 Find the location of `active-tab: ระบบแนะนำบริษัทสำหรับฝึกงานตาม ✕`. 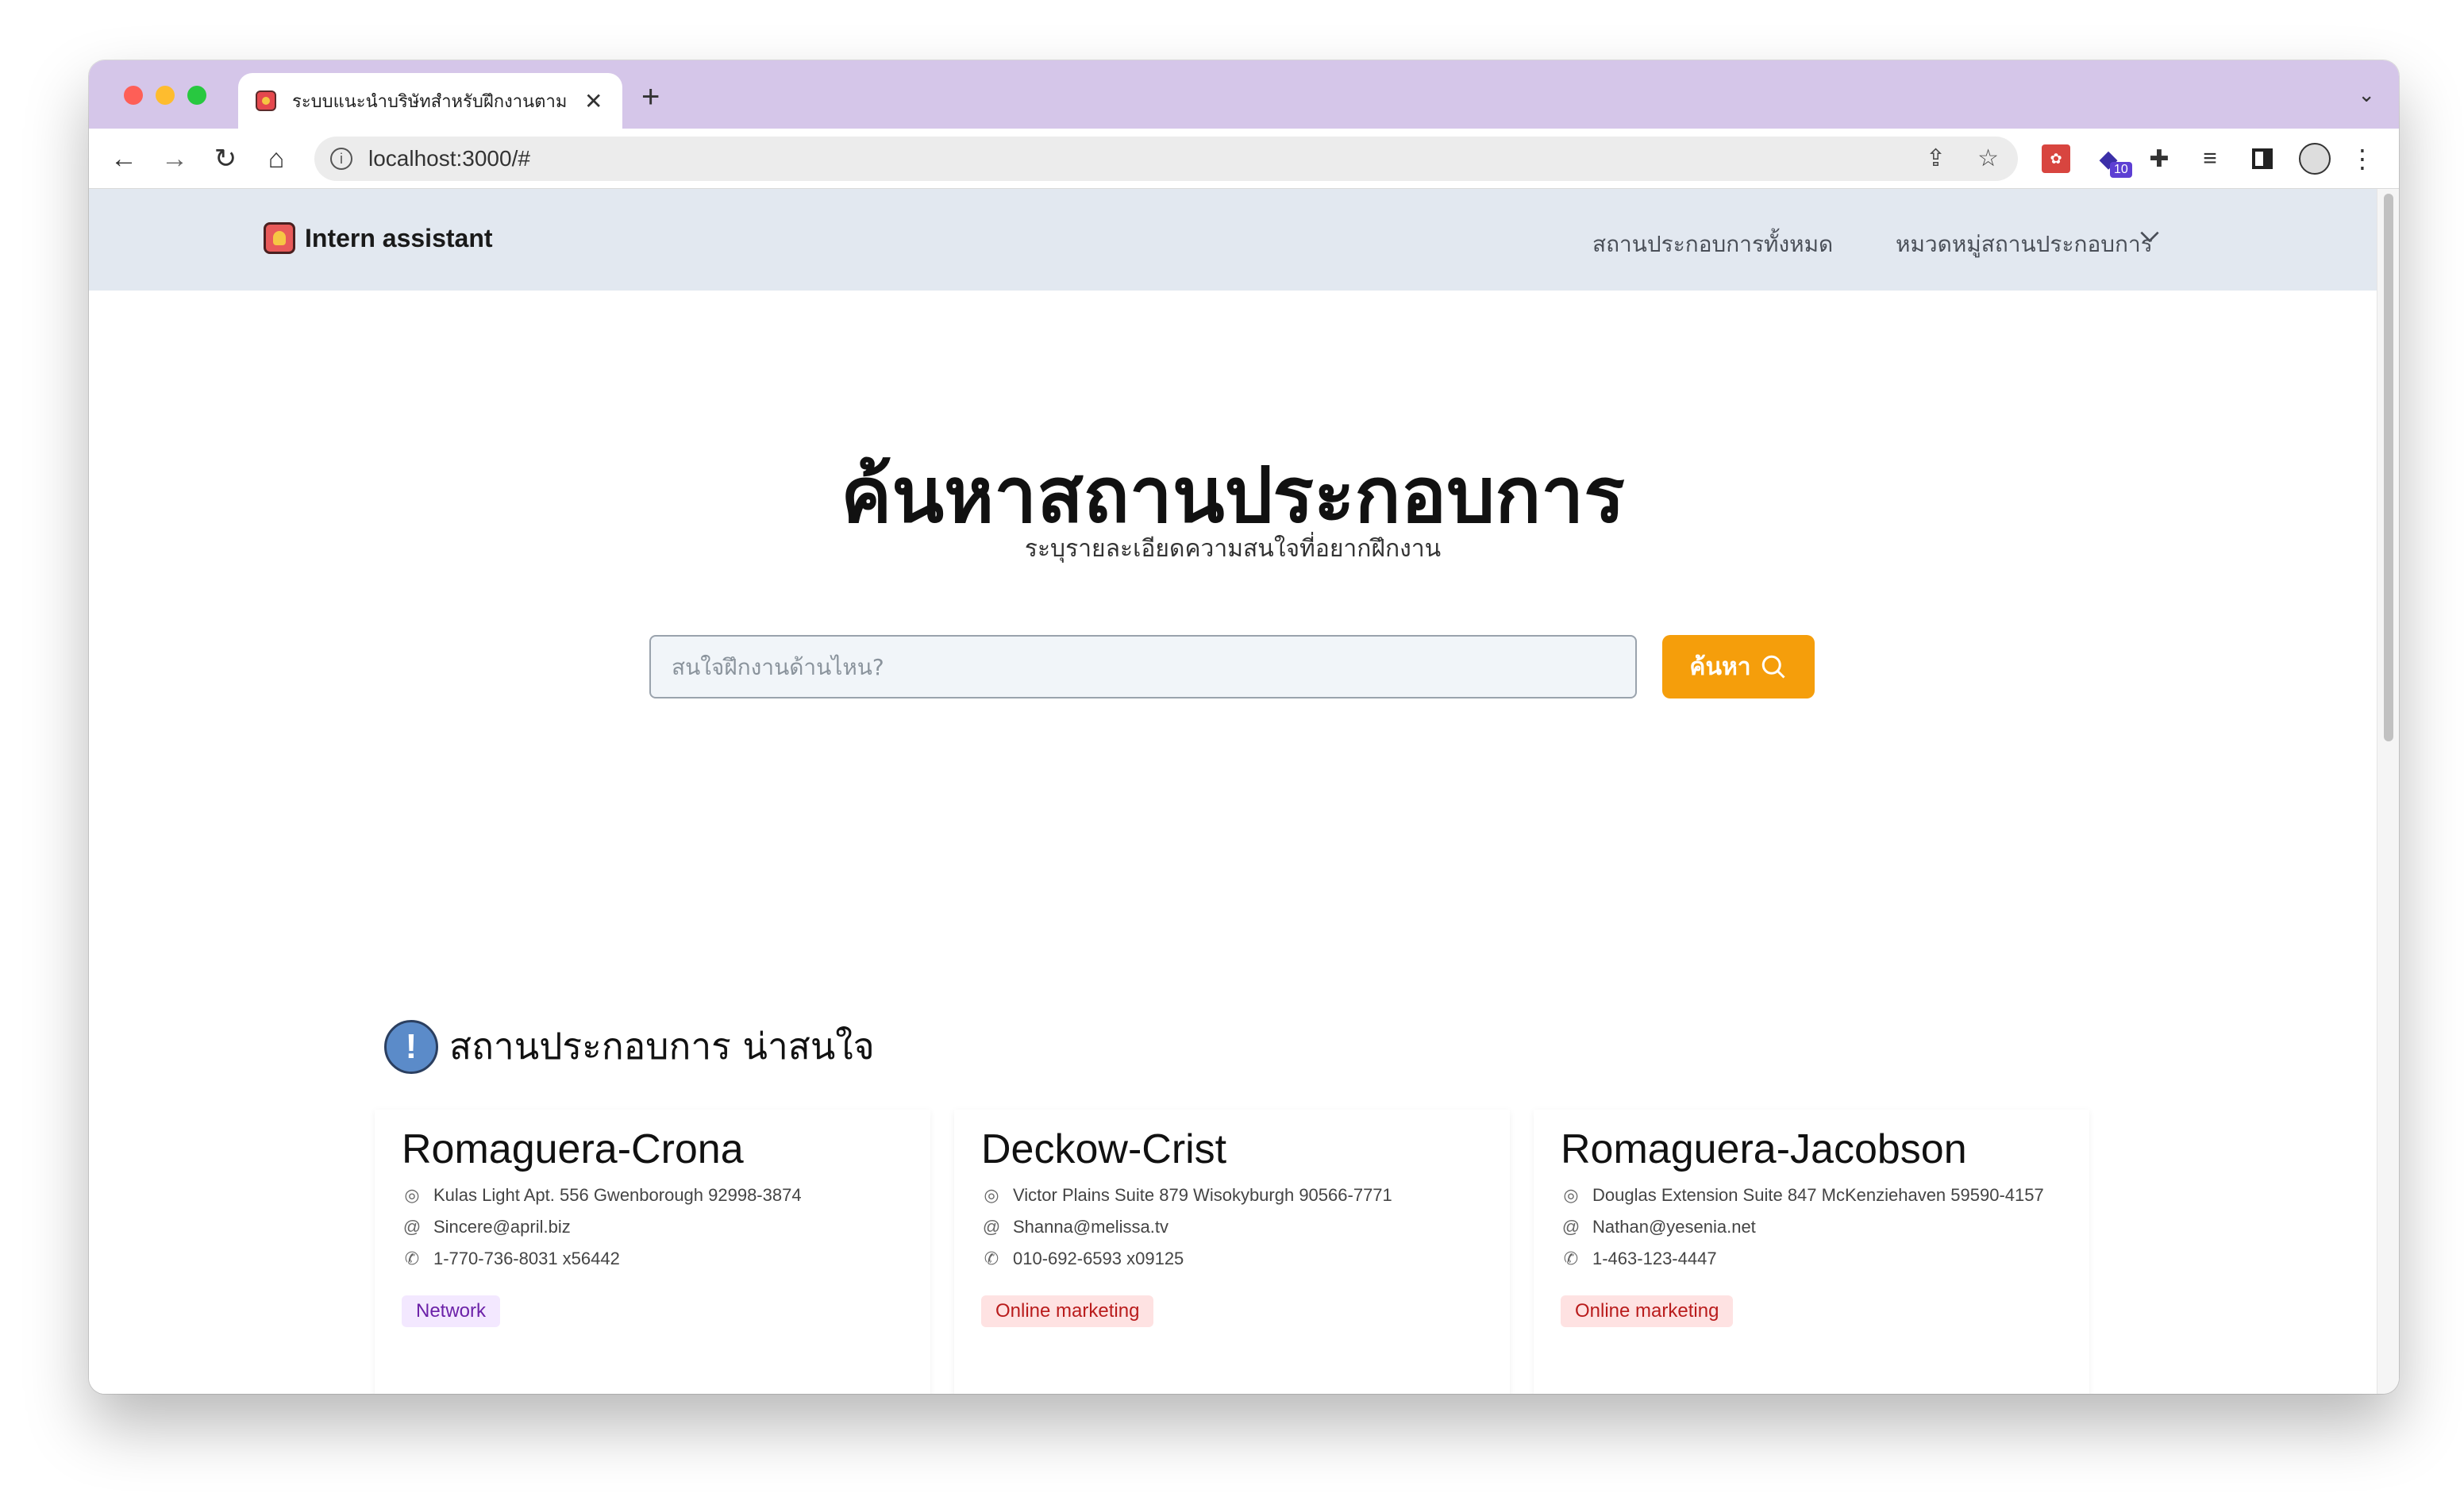

active-tab: ระบบแนะนำบริษัทสำหรับฝึกงานตาม ✕ is located at coordinates (430, 101).